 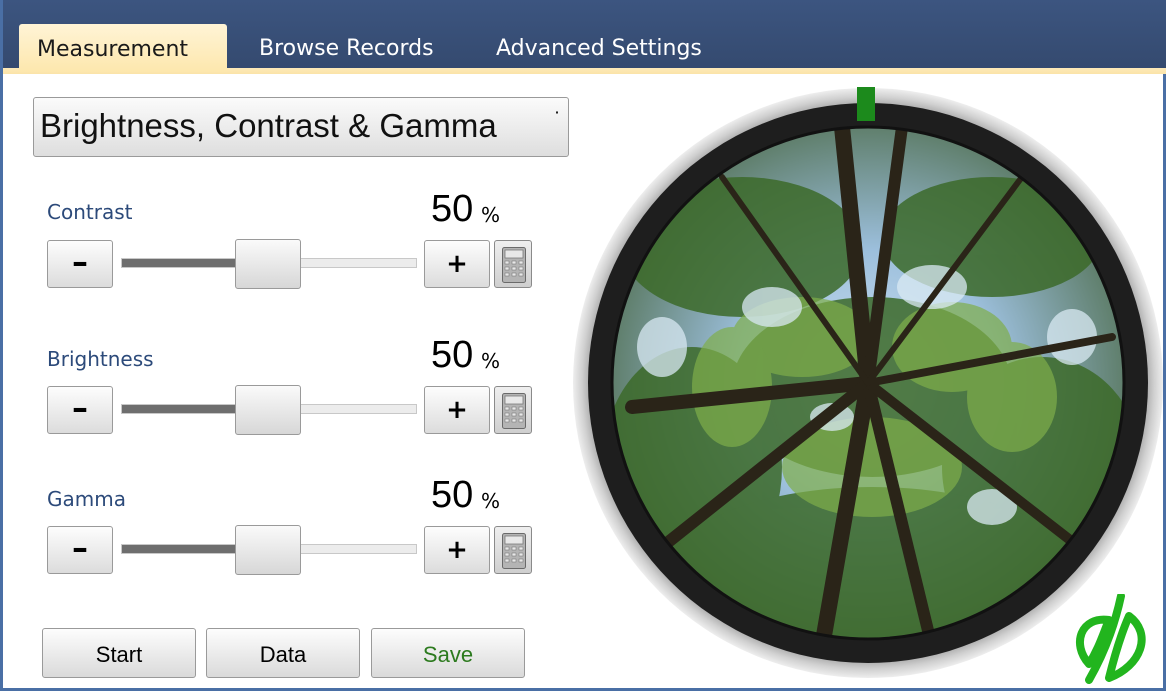 What do you see at coordinates (346, 49) in the screenshot?
I see `tab-browse-records: Browse Records` at bounding box center [346, 49].